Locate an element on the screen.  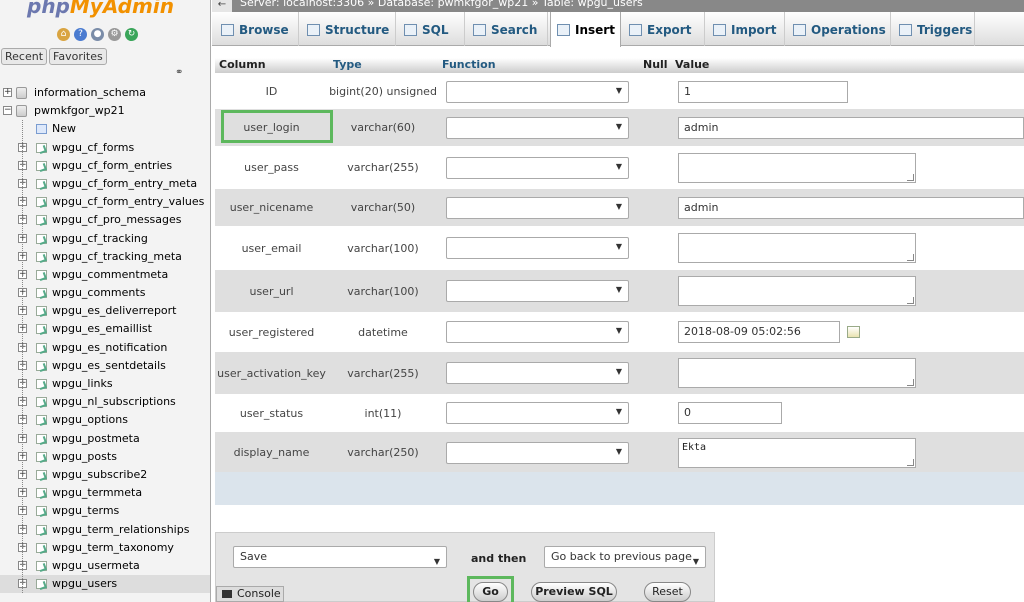
tree-table-item: + wpgu_cf_tracking is located at coordinates (105, 239).